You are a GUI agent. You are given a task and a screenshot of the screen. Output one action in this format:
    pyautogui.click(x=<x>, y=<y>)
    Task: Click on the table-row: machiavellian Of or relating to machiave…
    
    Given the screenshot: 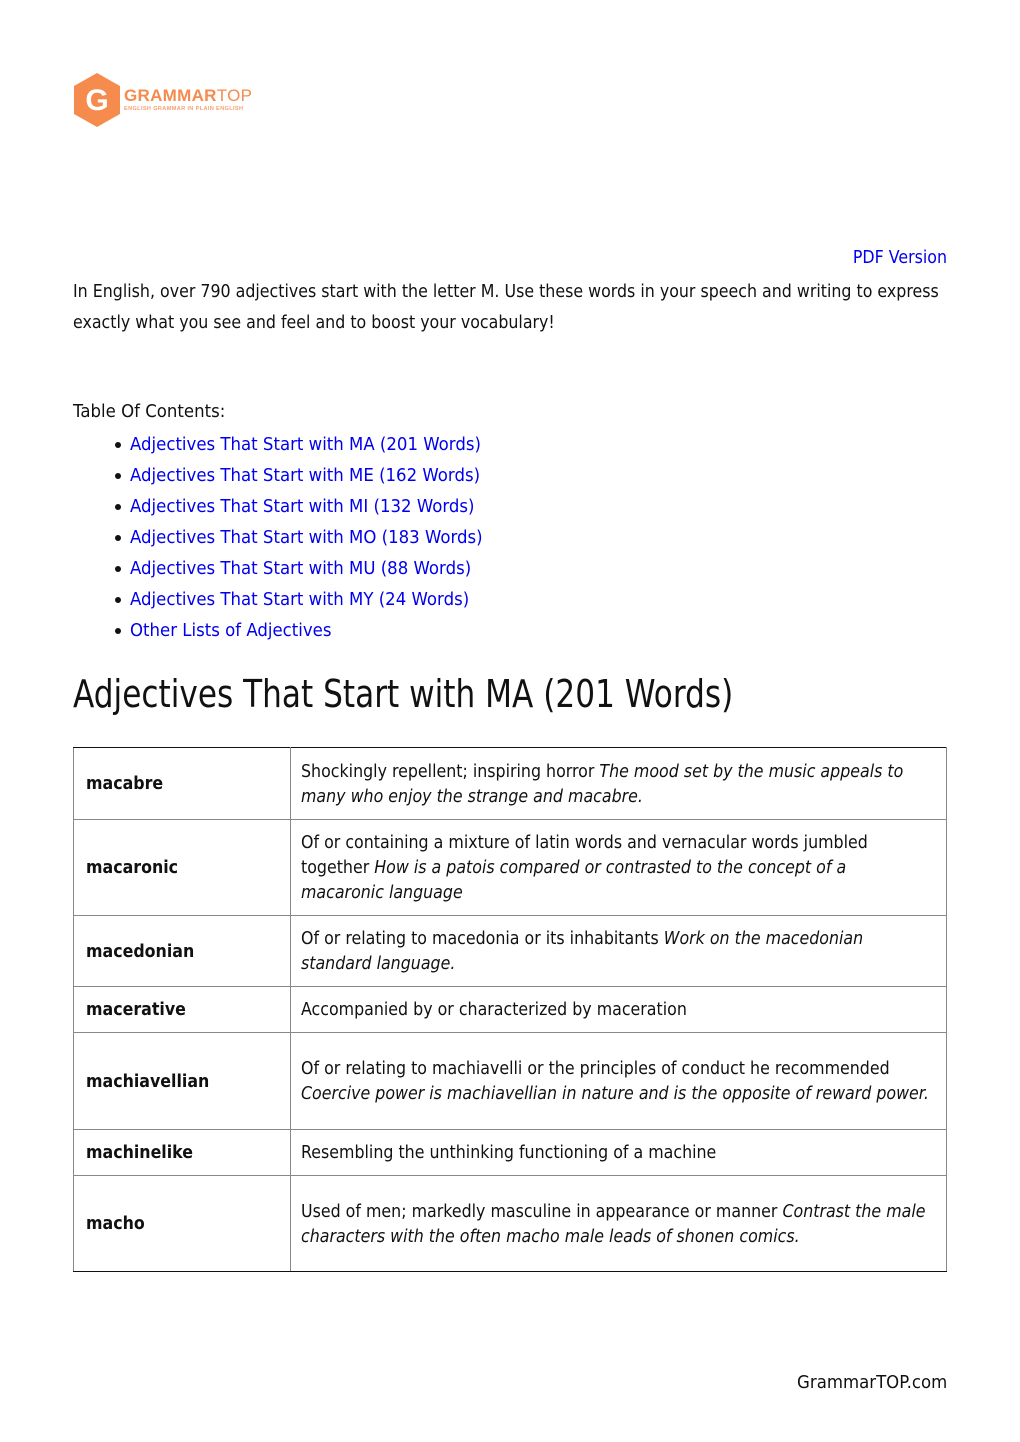 What is the action you would take?
    pyautogui.click(x=510, y=1081)
    